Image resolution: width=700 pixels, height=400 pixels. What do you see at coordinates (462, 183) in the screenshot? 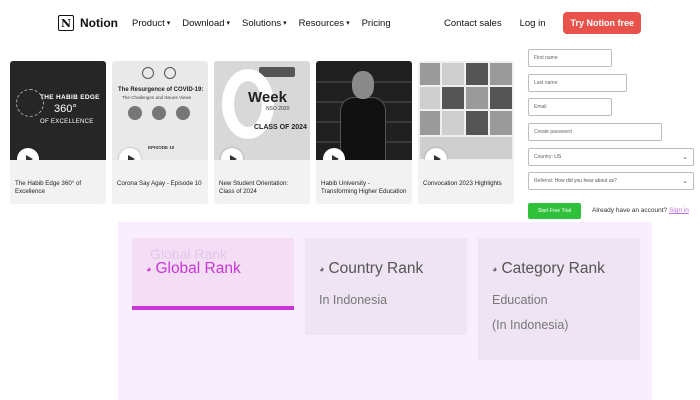
I see `video-title: Convocation 2023 Highlights` at bounding box center [462, 183].